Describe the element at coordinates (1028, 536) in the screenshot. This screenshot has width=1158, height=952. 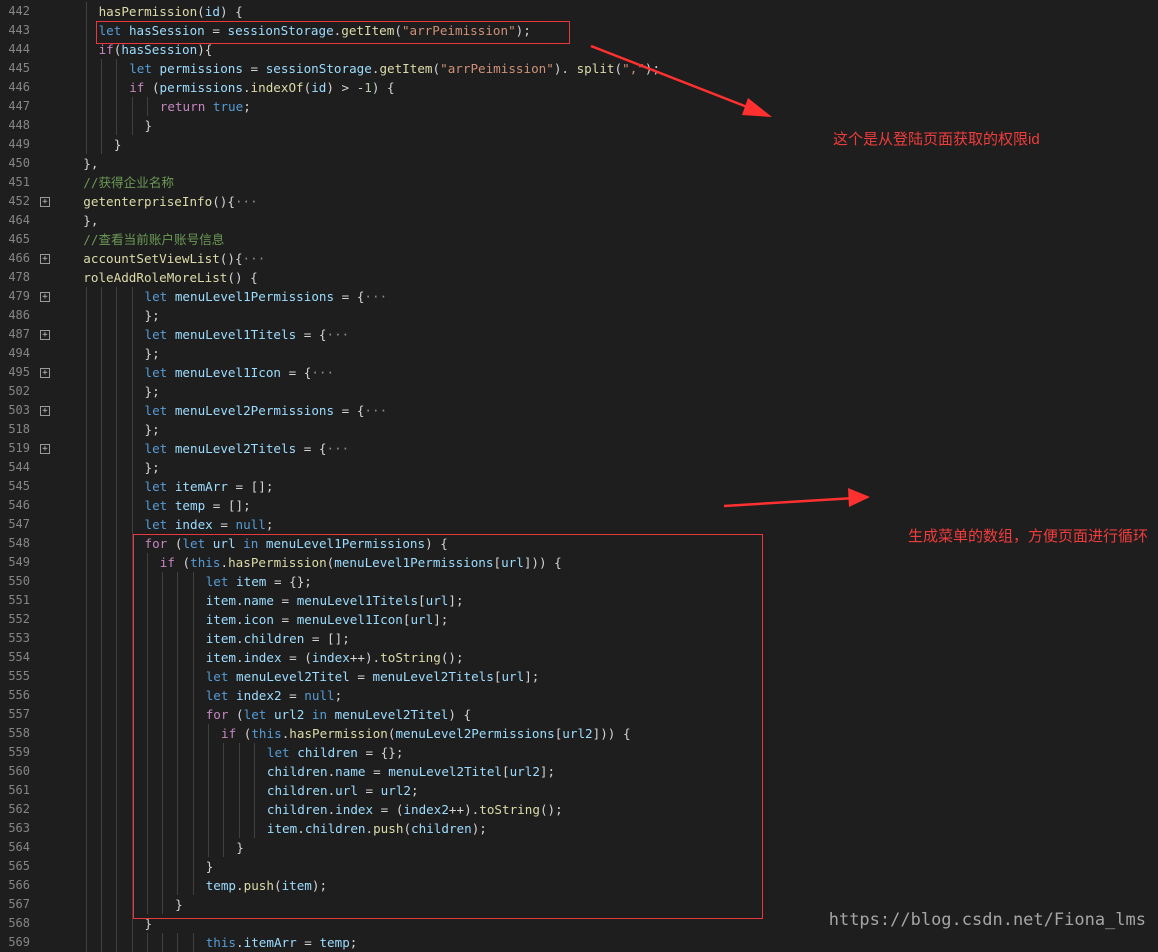
I see `annotation-note-menu-array: 生成菜单的数组，方便页面进行循环` at that location.